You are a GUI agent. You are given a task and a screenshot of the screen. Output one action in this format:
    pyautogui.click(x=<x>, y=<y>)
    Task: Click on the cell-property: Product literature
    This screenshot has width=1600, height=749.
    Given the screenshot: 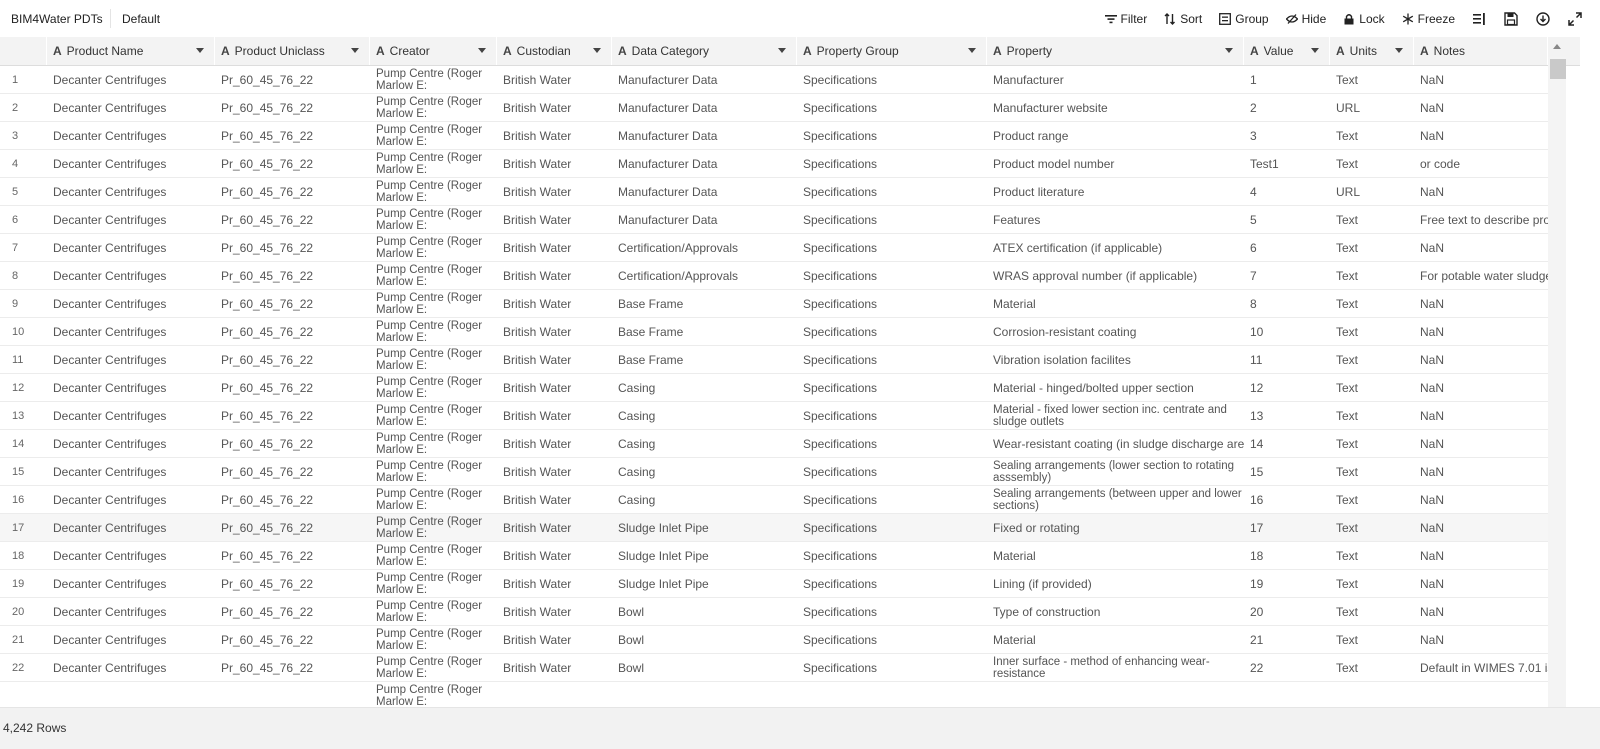 What is the action you would take?
    pyautogui.click(x=1115, y=191)
    